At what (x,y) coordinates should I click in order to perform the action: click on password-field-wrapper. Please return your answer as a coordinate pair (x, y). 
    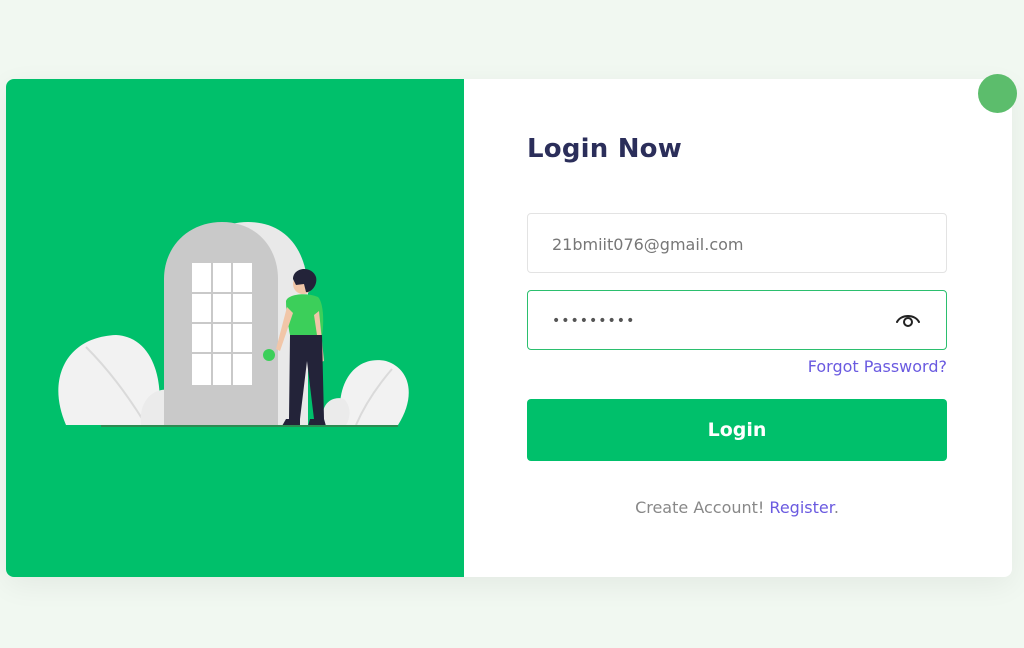
    Looking at the image, I should click on (737, 320).